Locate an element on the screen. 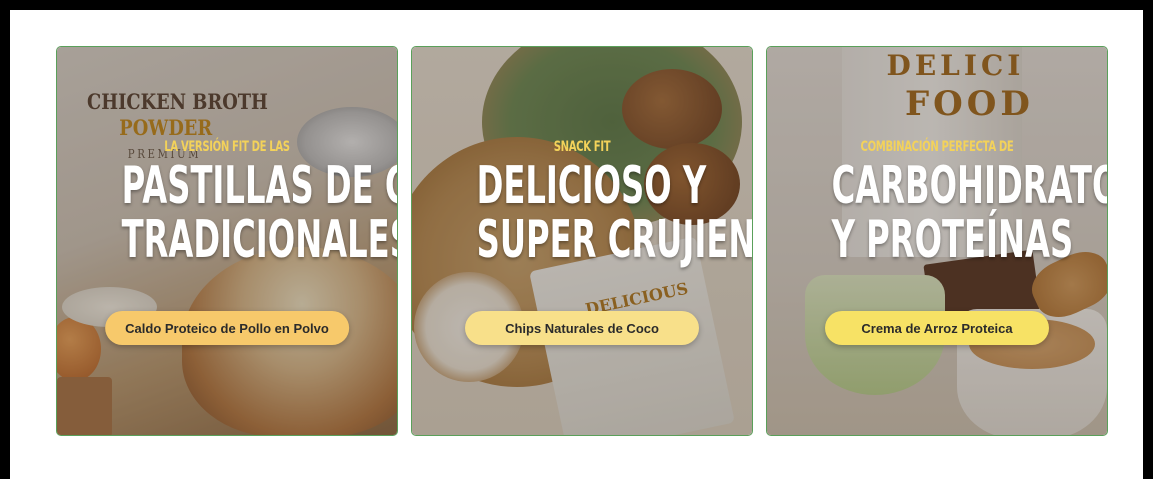 Image resolution: width=1153 pixels, height=479 pixels. chicken-broth-button: Caldo Proteico de Pollo en Polvo is located at coordinates (227, 328).